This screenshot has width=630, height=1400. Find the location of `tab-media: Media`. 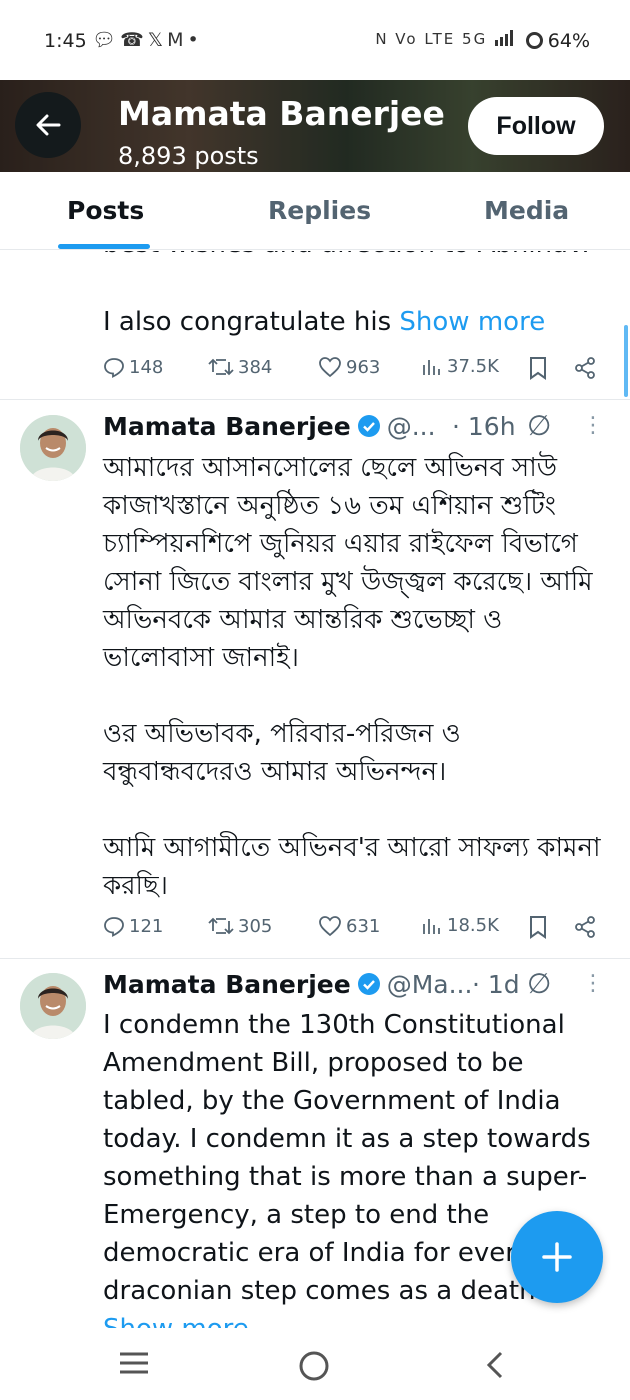

tab-media: Media is located at coordinates (526, 210).